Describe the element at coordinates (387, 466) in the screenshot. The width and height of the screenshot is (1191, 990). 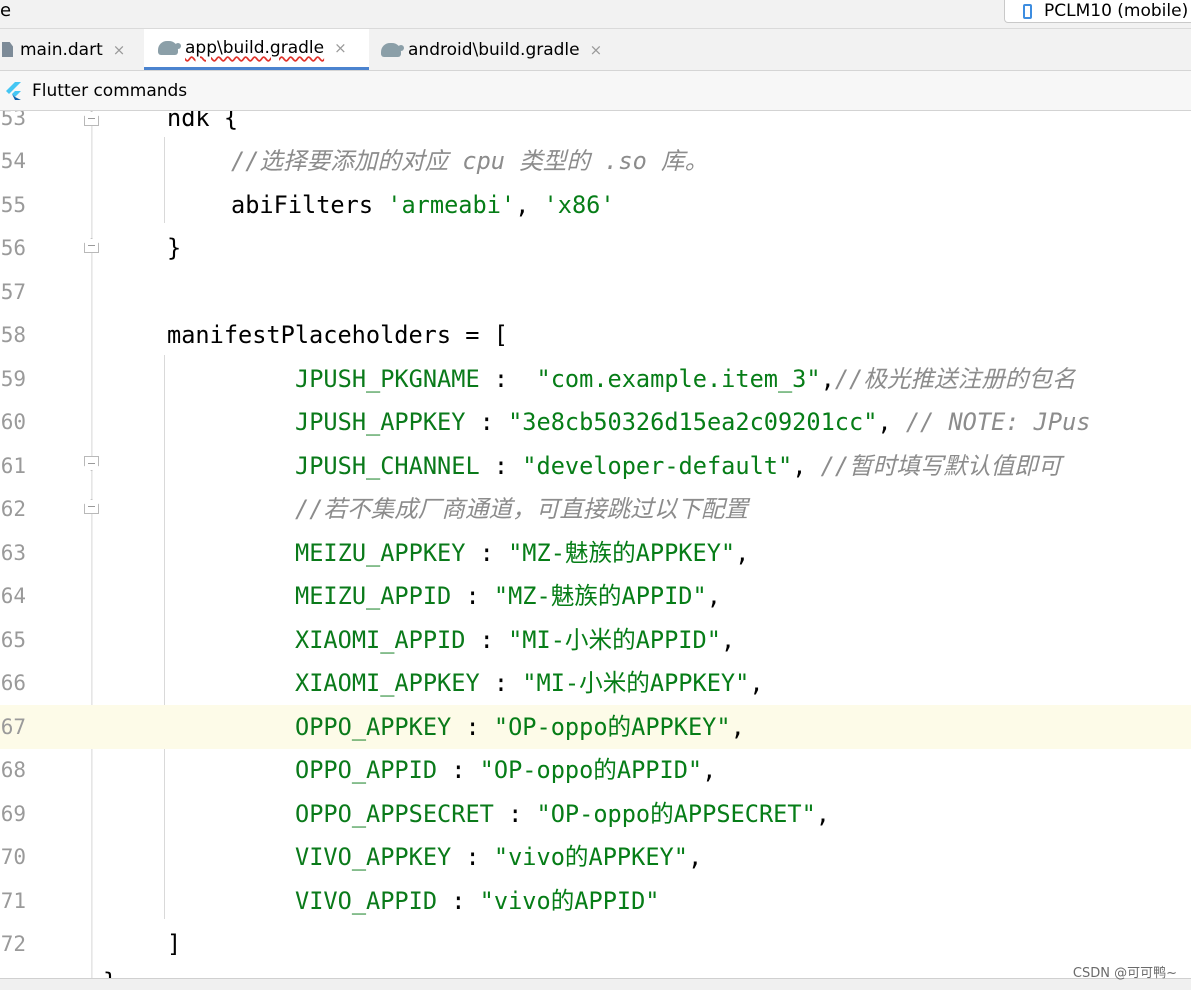
I see `code-key: JPUSH_CHANNEL` at that location.